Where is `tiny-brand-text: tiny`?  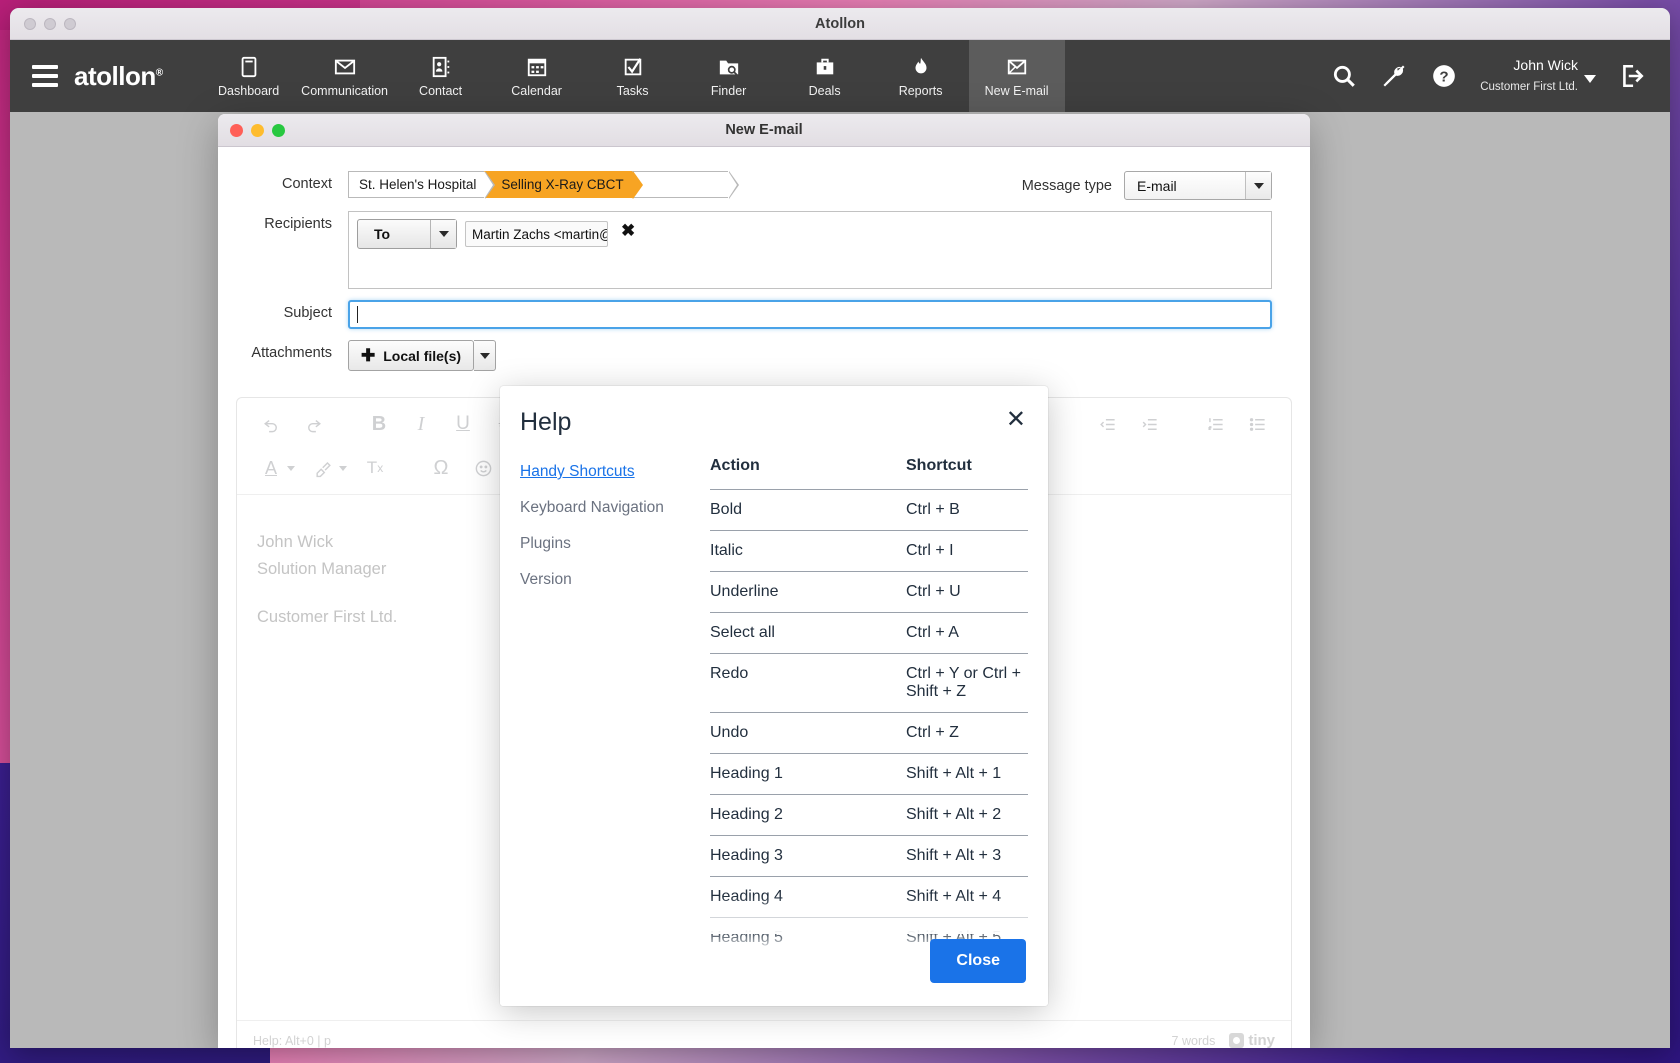
tiny-brand-text: tiny is located at coordinates (1261, 1040).